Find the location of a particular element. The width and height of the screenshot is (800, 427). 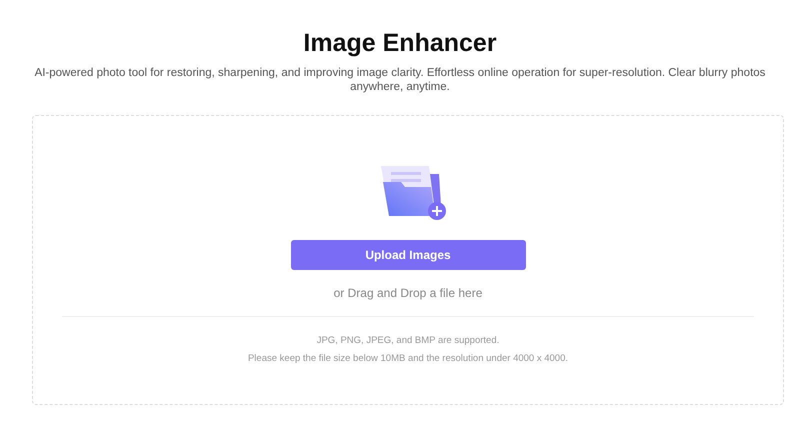

format-note: Please keep the file size below 10MB and the resolution under 4000 x 4000. is located at coordinates (408, 359).